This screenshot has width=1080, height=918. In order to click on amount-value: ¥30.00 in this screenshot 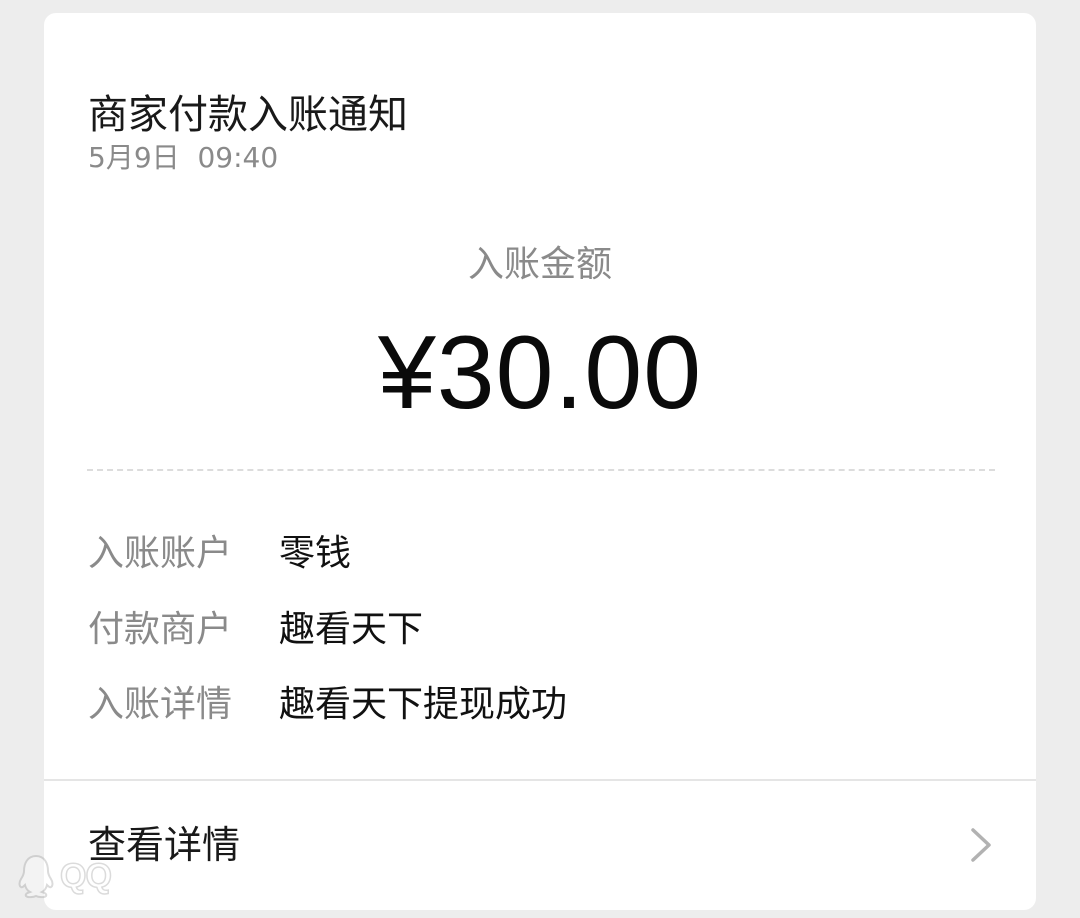, I will do `click(540, 373)`.